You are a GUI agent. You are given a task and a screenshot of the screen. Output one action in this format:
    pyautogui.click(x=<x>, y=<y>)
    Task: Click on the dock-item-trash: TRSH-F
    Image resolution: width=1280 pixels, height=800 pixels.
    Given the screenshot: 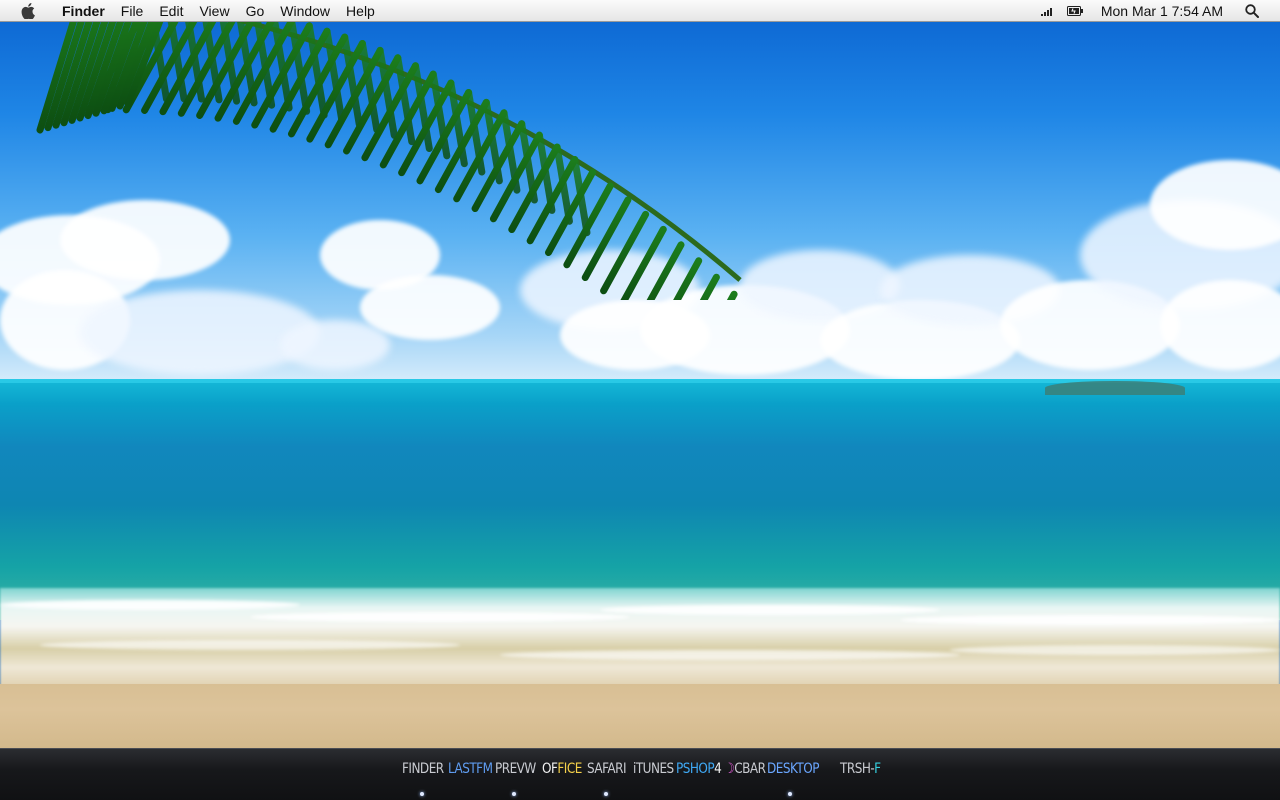 What is the action you would take?
    pyautogui.click(x=860, y=769)
    